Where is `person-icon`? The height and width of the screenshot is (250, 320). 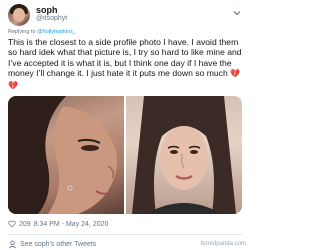 person-icon is located at coordinates (12, 244).